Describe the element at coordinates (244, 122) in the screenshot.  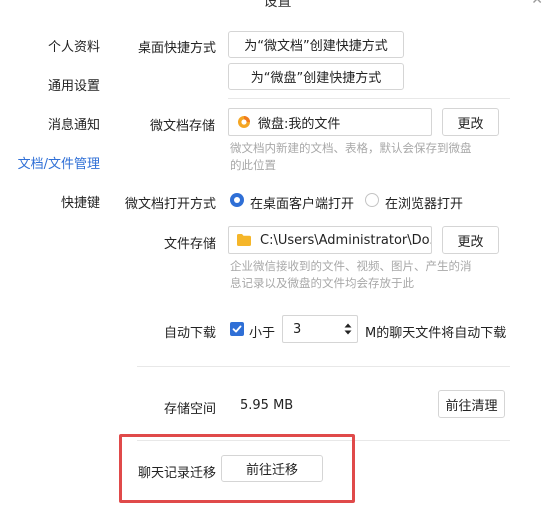
I see `disk-icon` at that location.